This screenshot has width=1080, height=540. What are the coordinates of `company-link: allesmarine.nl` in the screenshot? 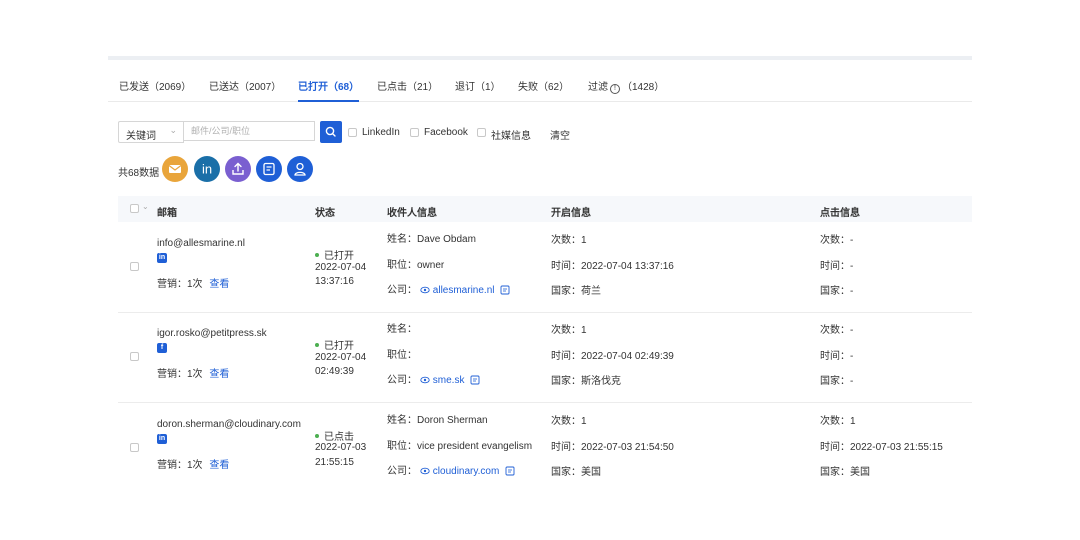 It's located at (464, 290).